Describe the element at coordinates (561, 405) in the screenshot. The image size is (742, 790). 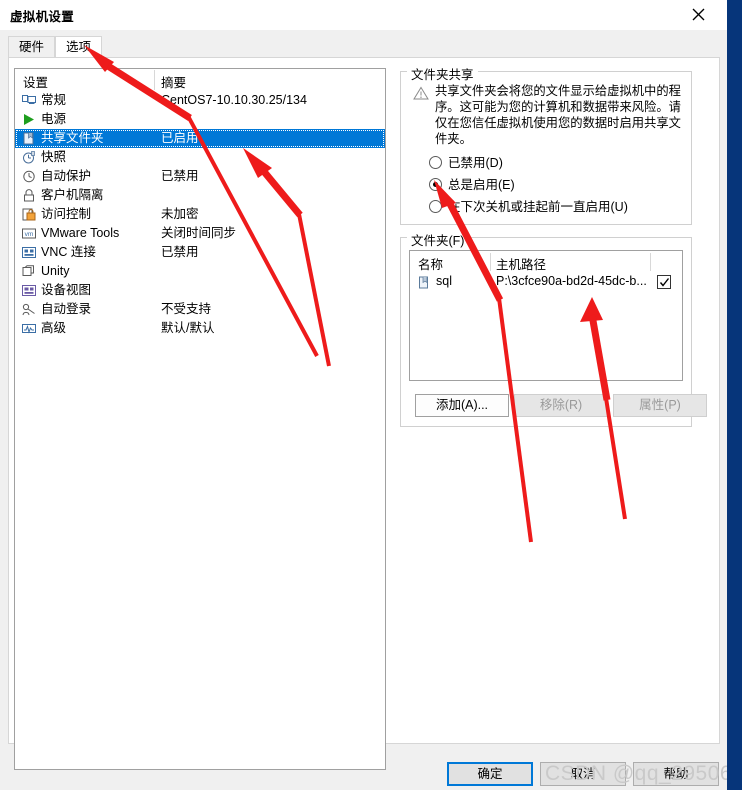
I see `remove-folder-button: 移除(R)` at that location.